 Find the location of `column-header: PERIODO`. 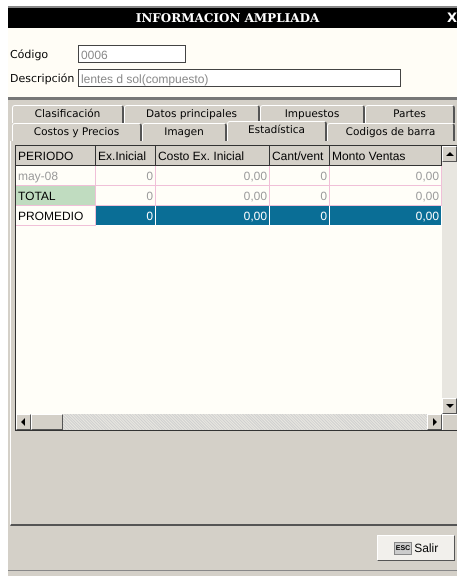

column-header: PERIODO is located at coordinates (56, 156).